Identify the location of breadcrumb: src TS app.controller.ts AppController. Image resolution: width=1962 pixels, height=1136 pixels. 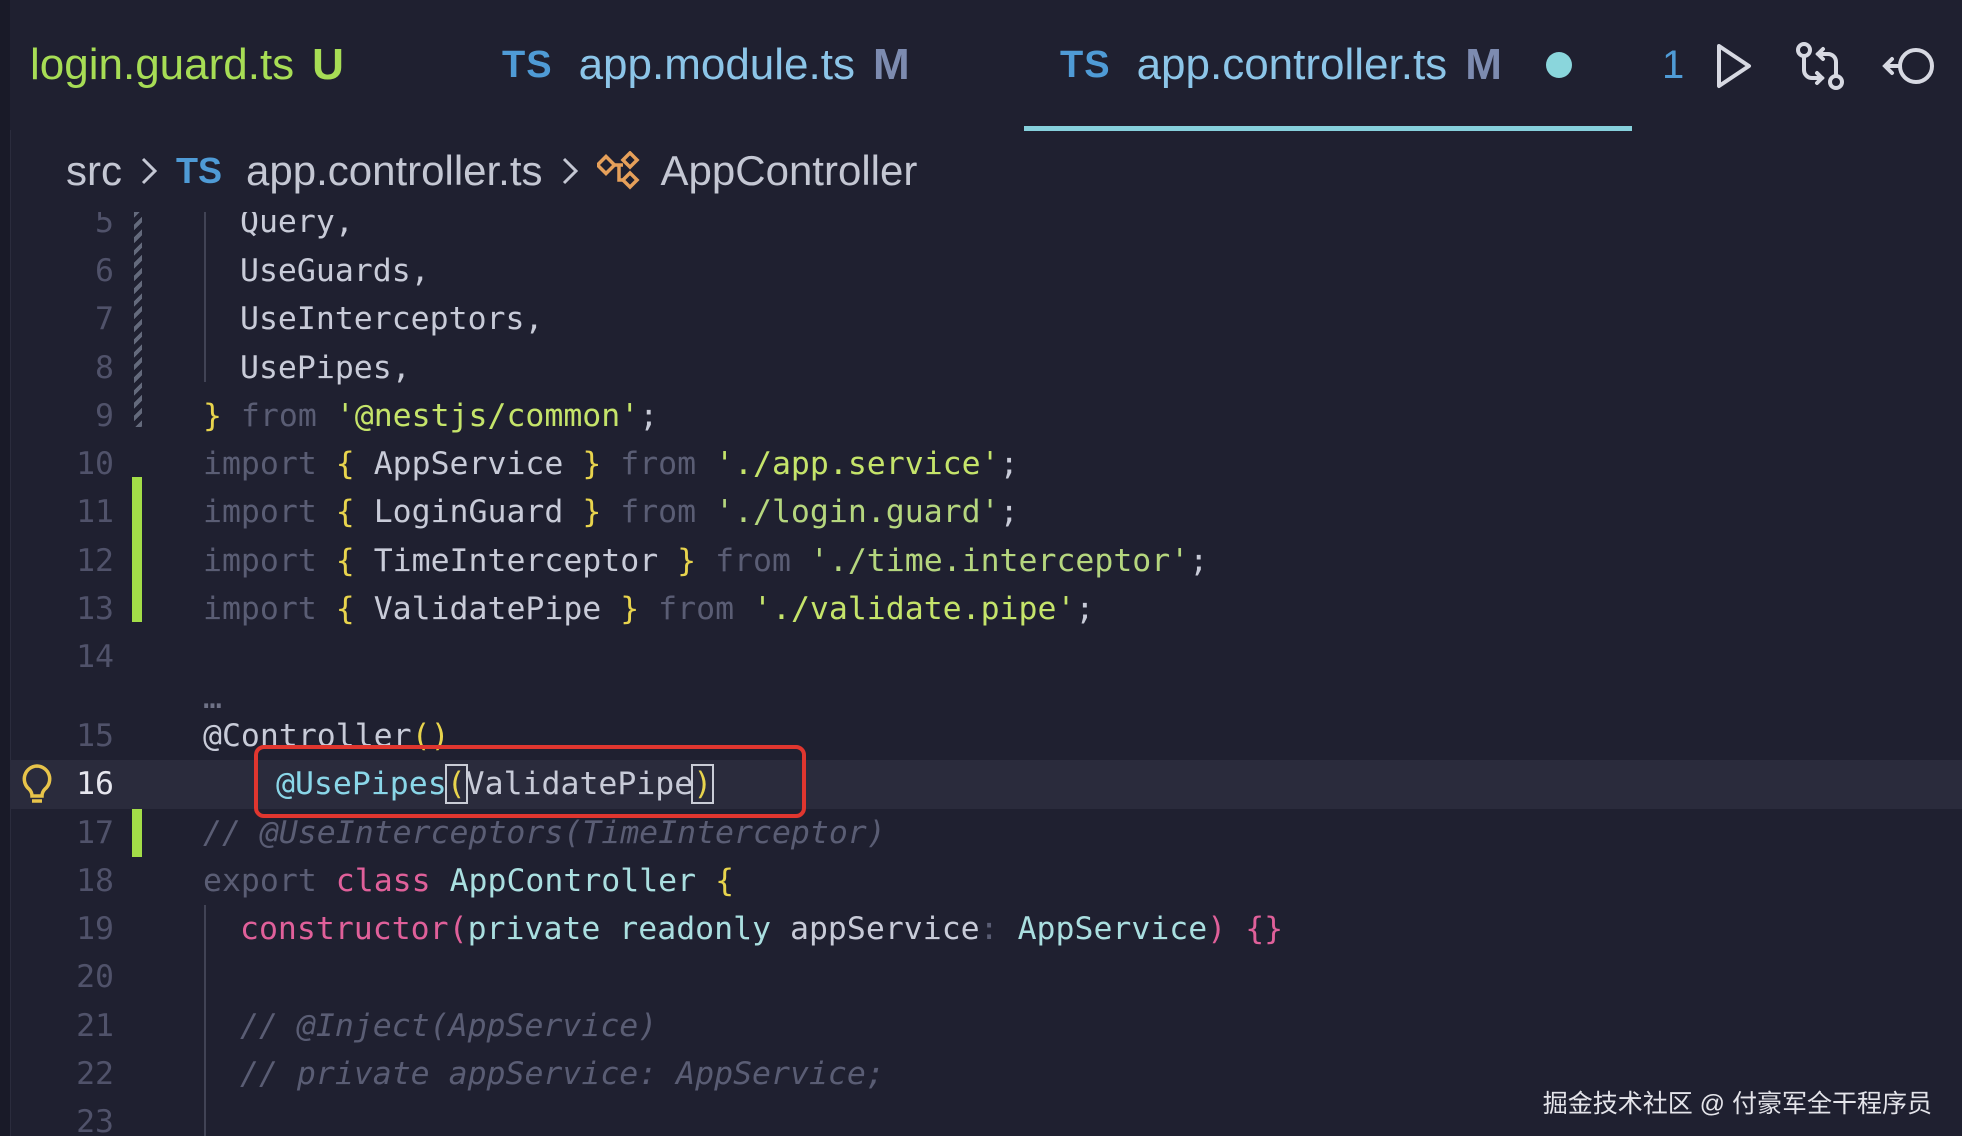
(491, 171).